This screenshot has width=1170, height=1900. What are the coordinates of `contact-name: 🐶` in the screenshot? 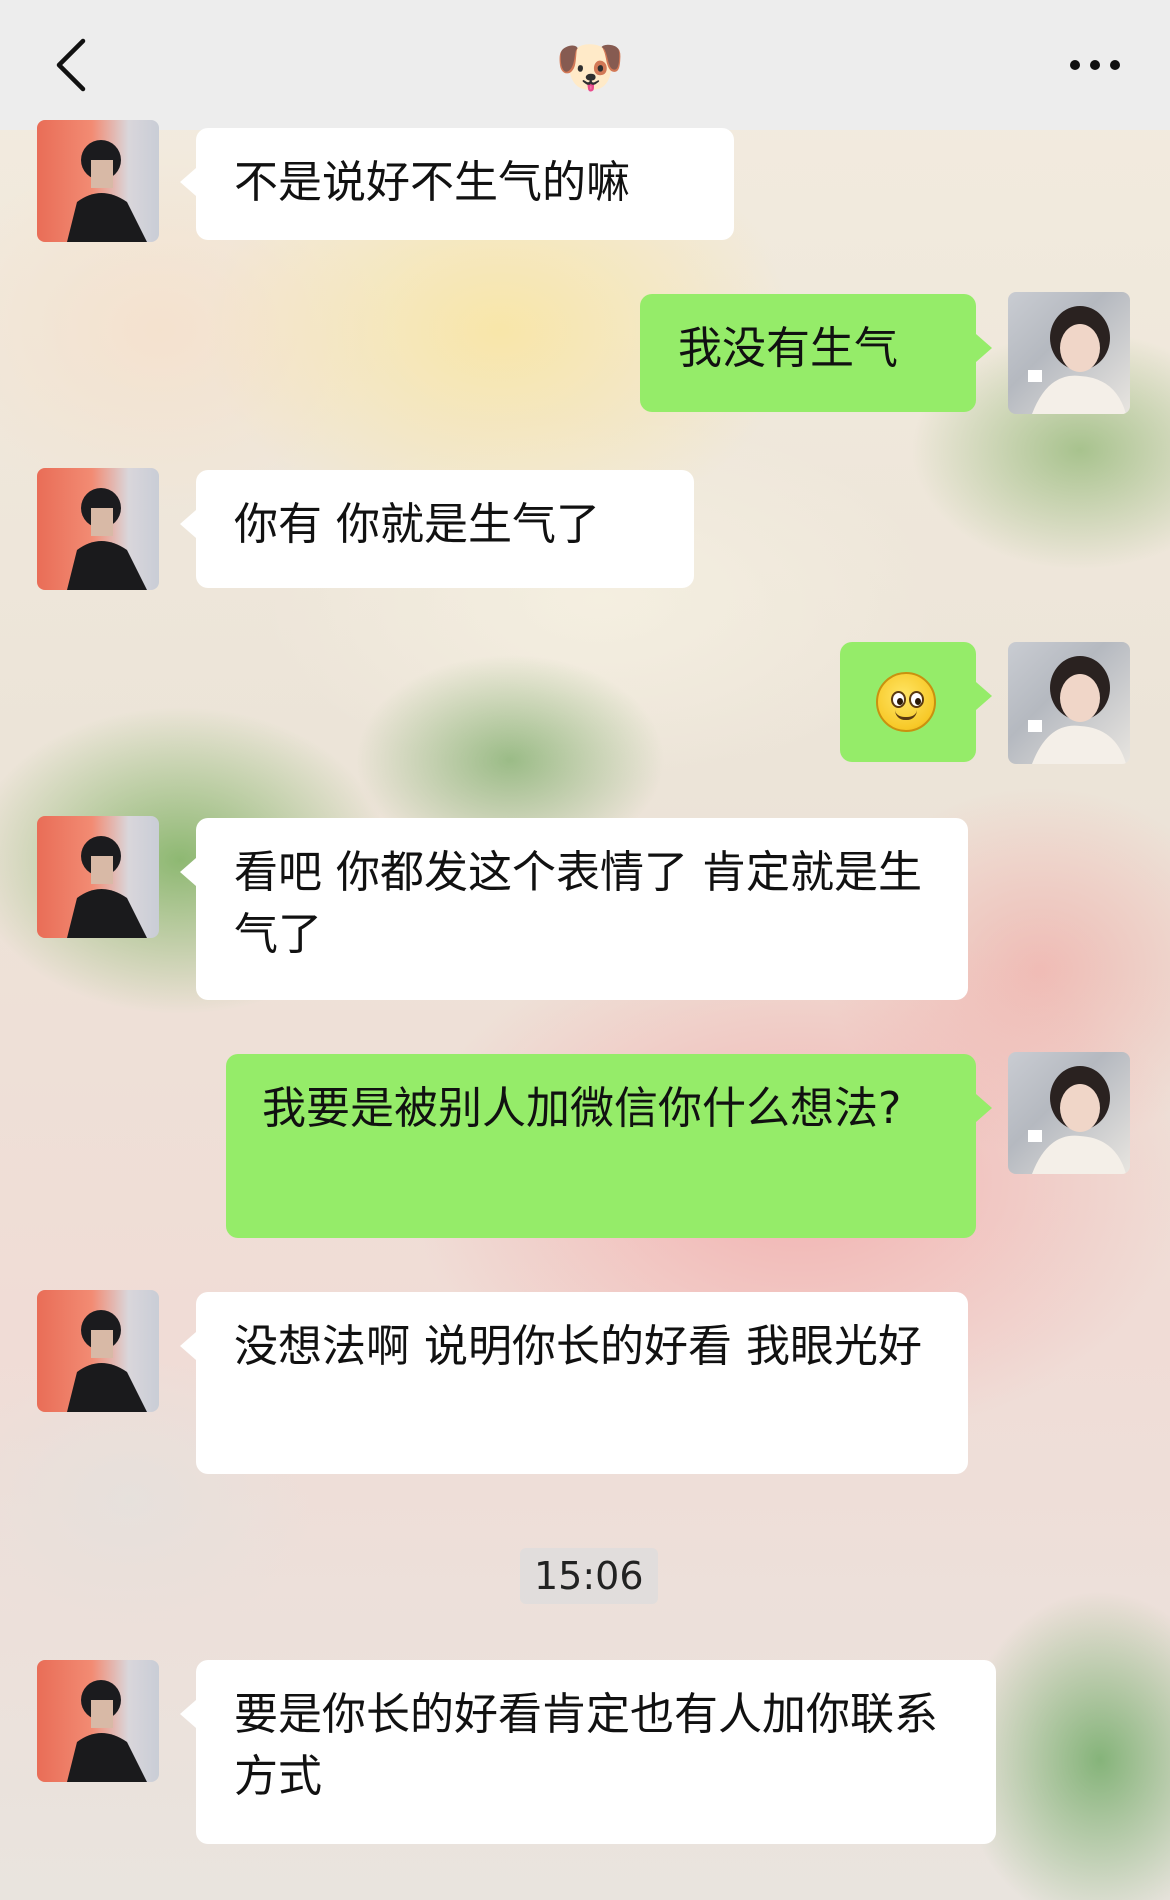 It's located at (590, 67).